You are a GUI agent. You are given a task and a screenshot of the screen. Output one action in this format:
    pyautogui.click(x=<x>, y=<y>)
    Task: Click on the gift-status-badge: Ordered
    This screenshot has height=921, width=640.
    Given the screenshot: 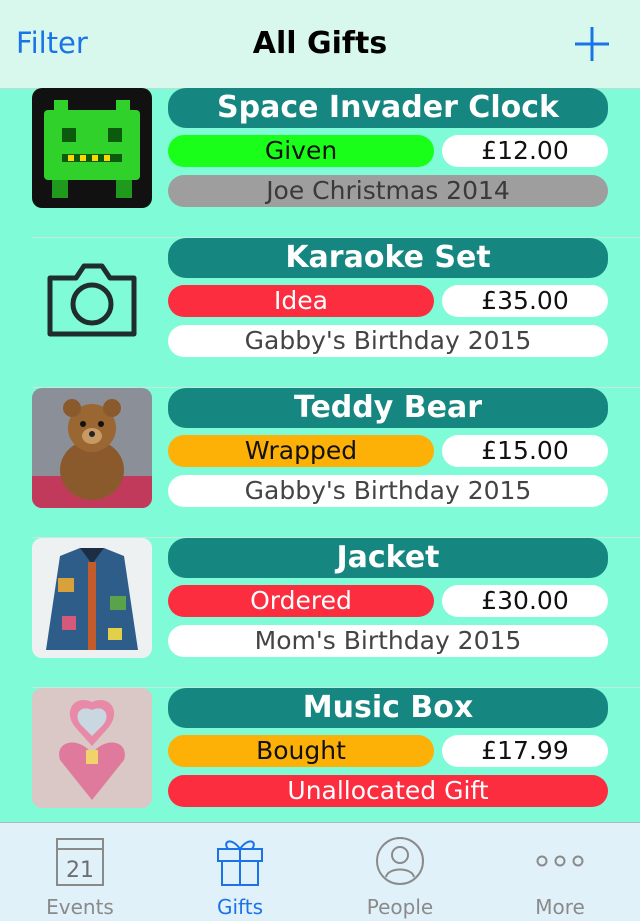 What is the action you would take?
    pyautogui.click(x=301, y=601)
    